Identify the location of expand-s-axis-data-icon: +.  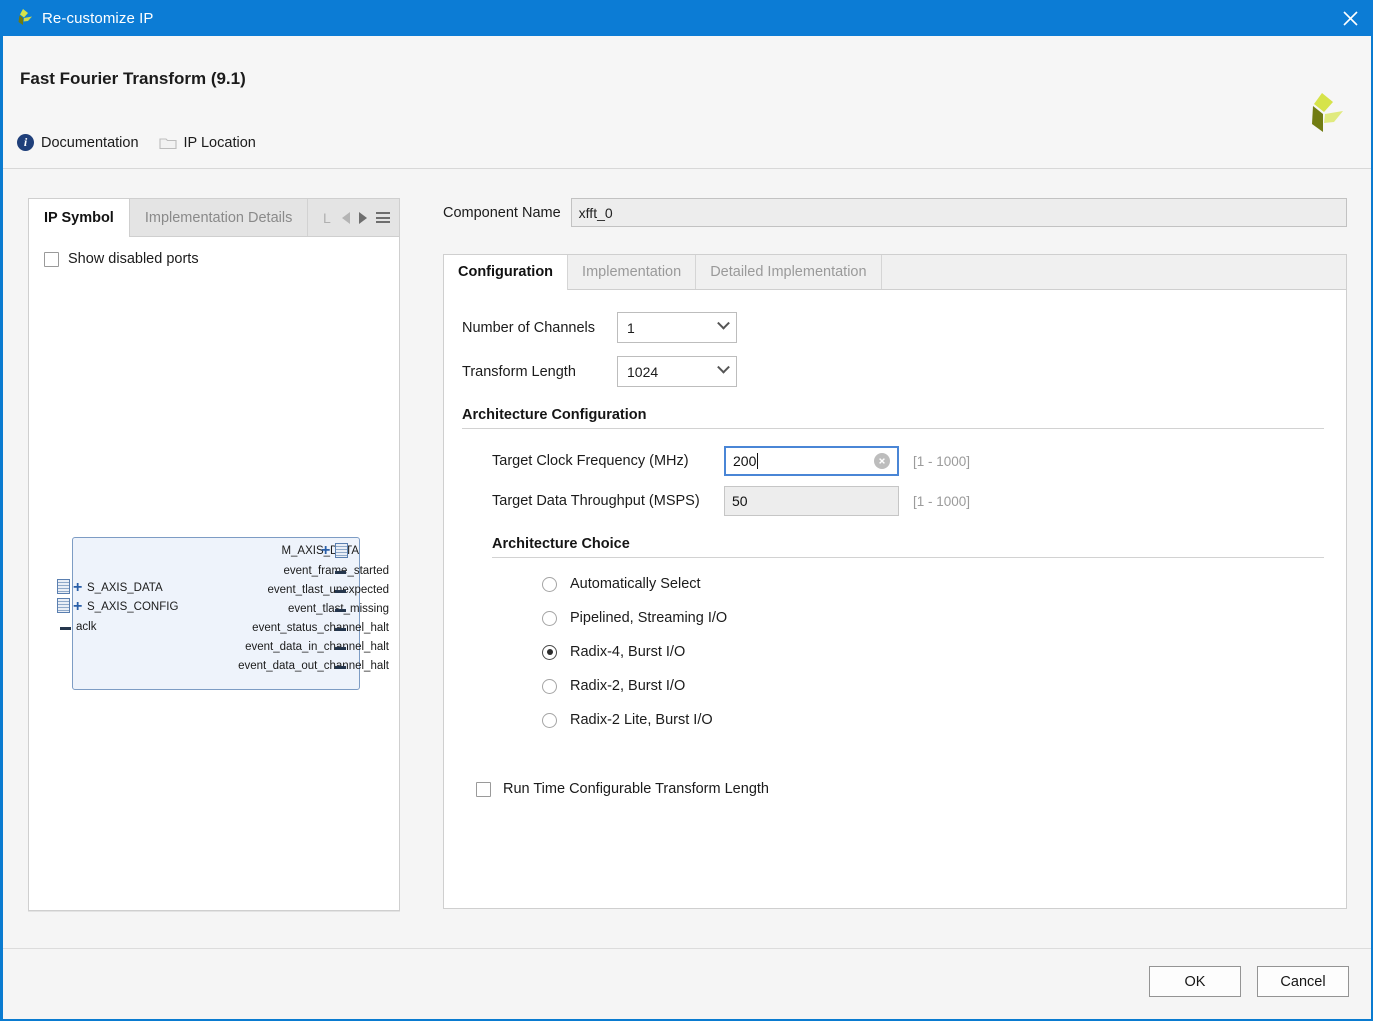
(77, 588).